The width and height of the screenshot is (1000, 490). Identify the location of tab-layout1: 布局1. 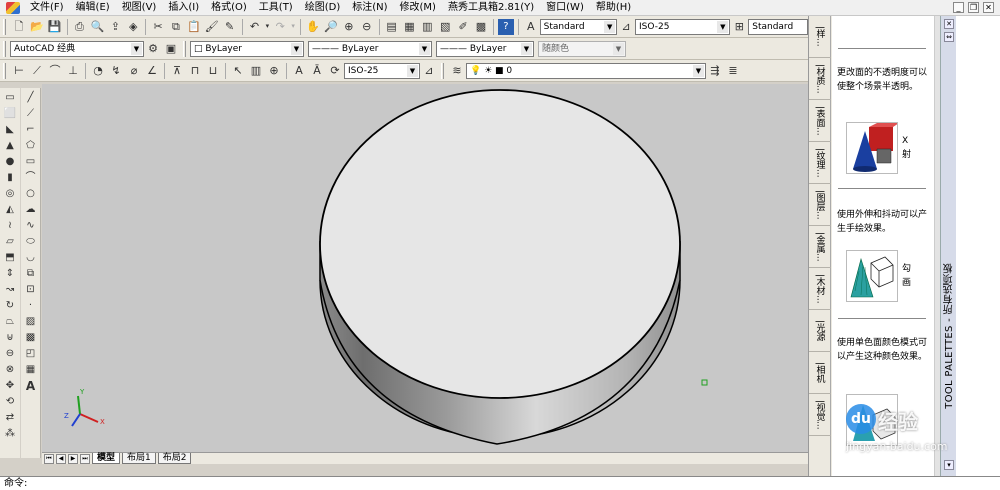
(139, 458).